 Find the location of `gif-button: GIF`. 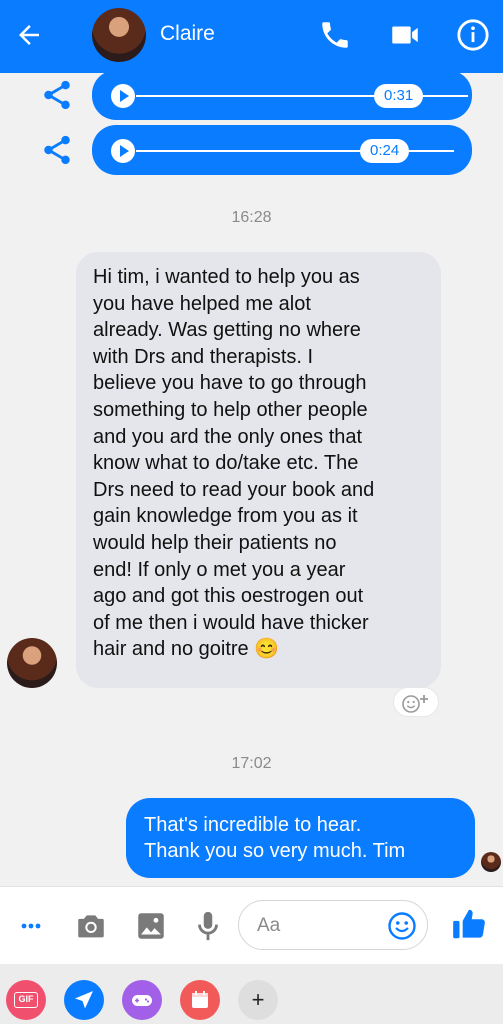

gif-button: GIF is located at coordinates (26, 1000).